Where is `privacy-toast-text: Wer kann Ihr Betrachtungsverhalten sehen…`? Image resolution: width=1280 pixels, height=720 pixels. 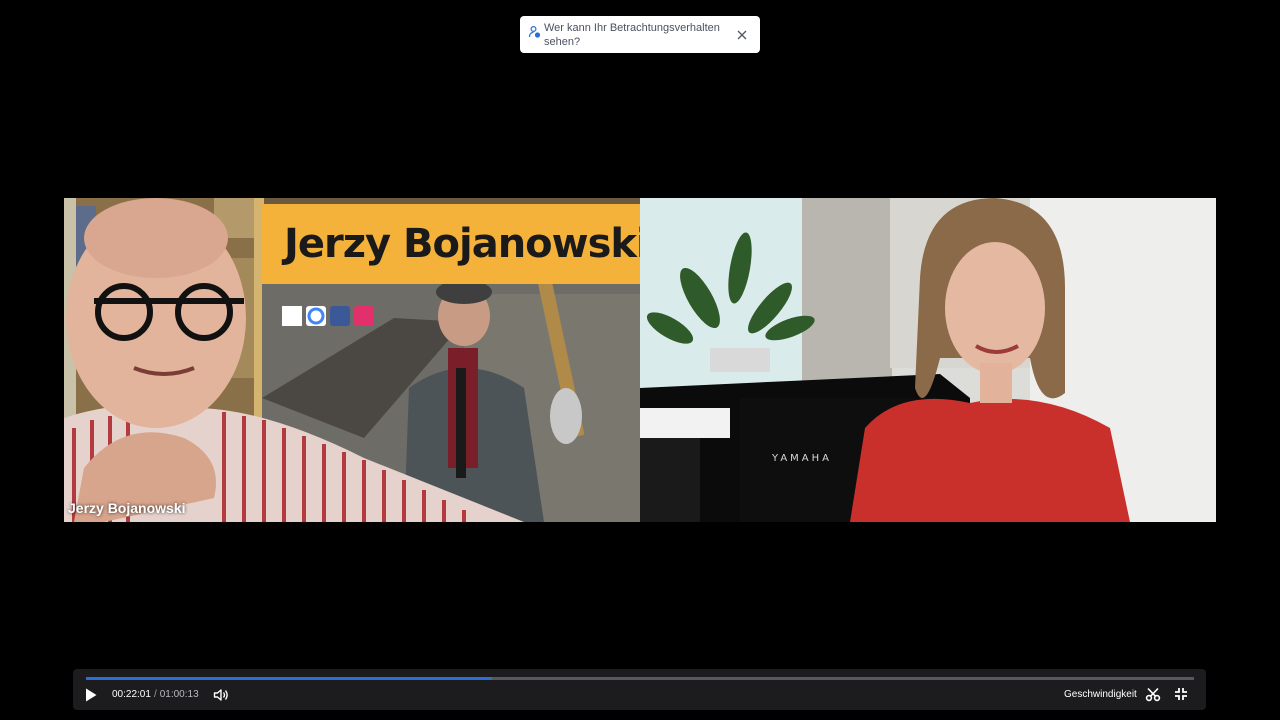
privacy-toast-text: Wer kann Ihr Betrachtungsverhalten sehen… is located at coordinates (632, 34).